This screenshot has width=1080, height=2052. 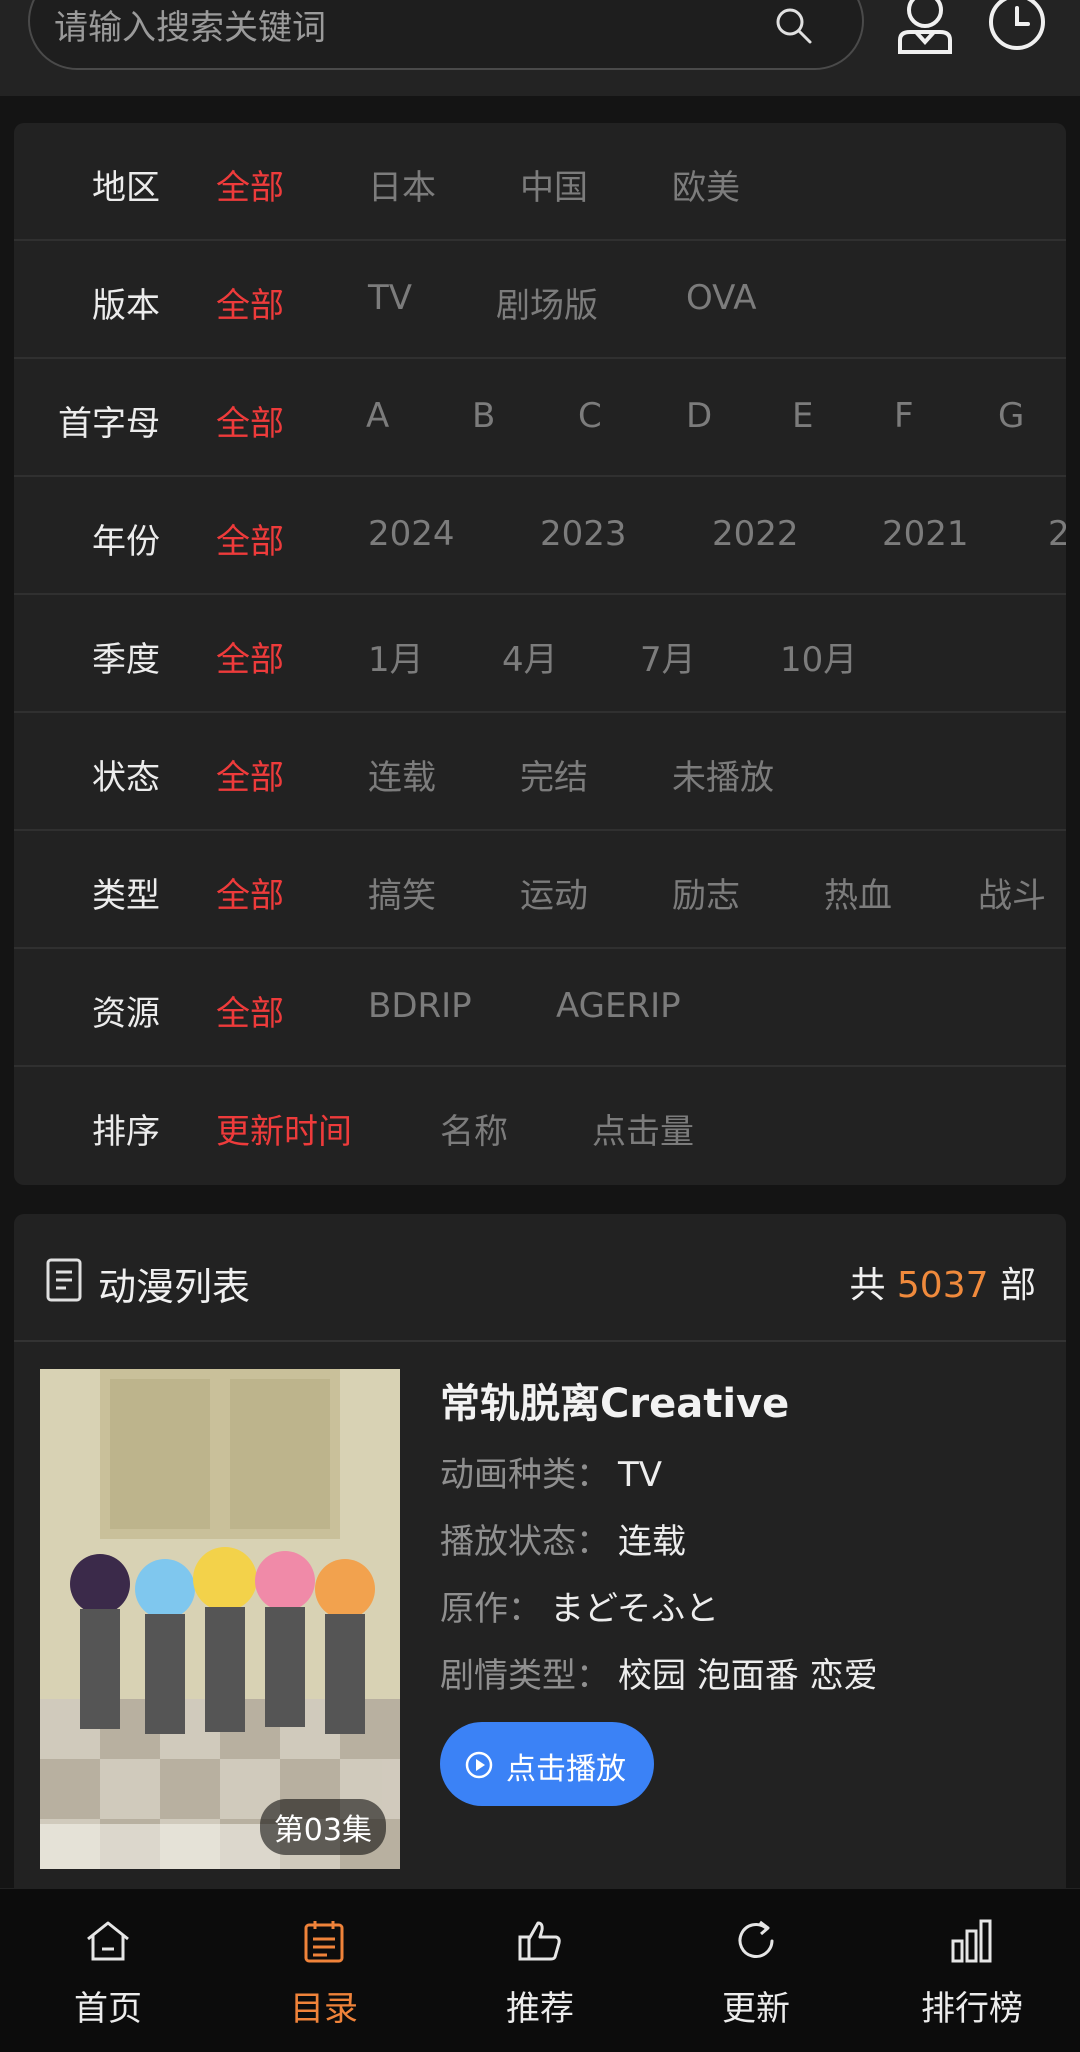 I want to click on filter-option: 日本, so click(x=402, y=184).